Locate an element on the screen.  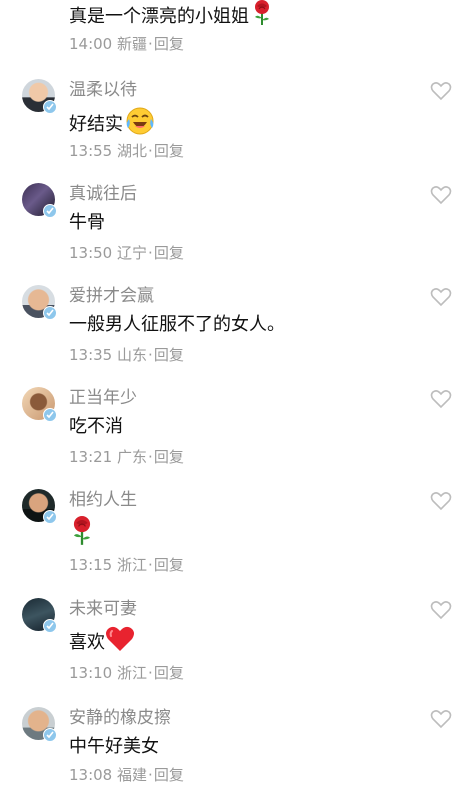
comment-username: 爱拼才会赢 is located at coordinates (111, 296).